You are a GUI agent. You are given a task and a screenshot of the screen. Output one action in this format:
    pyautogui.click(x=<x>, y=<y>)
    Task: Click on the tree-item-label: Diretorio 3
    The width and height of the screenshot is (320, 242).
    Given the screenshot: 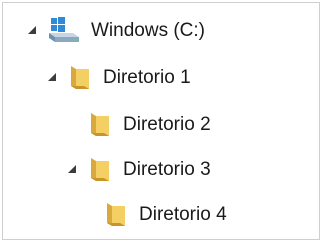 What is the action you would take?
    pyautogui.click(x=167, y=169)
    